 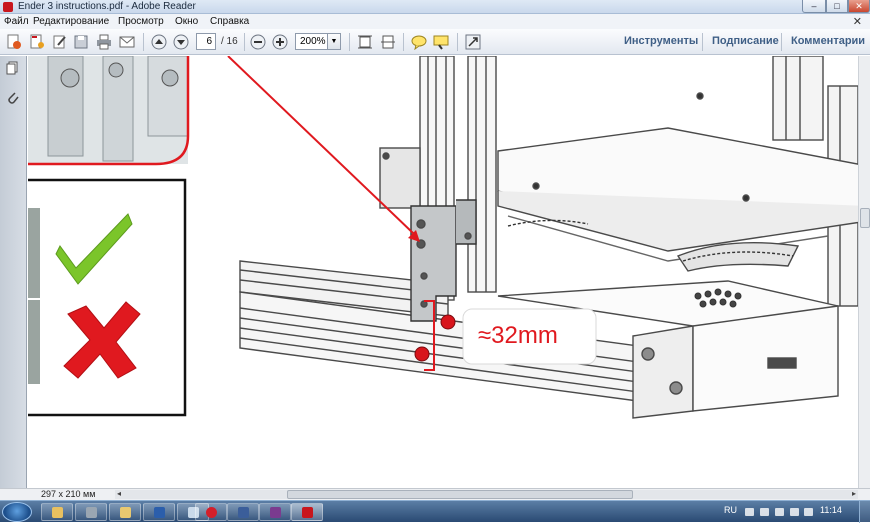 I want to click on create-pdf-icon, so click(x=14, y=42).